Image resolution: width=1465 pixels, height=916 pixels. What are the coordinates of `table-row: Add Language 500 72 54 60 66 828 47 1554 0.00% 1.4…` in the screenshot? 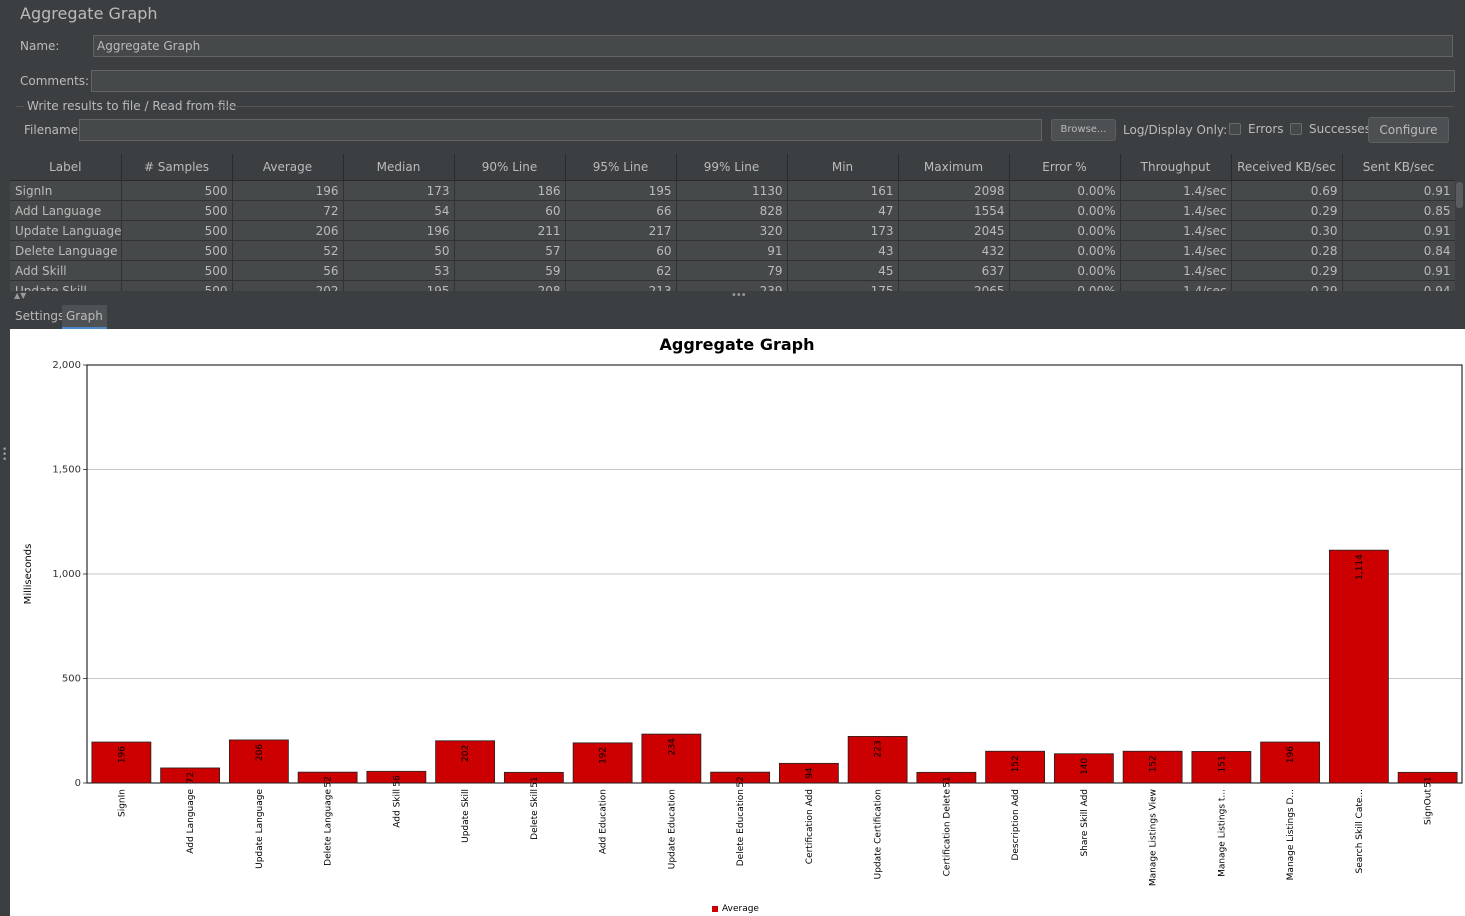 It's located at (732, 210).